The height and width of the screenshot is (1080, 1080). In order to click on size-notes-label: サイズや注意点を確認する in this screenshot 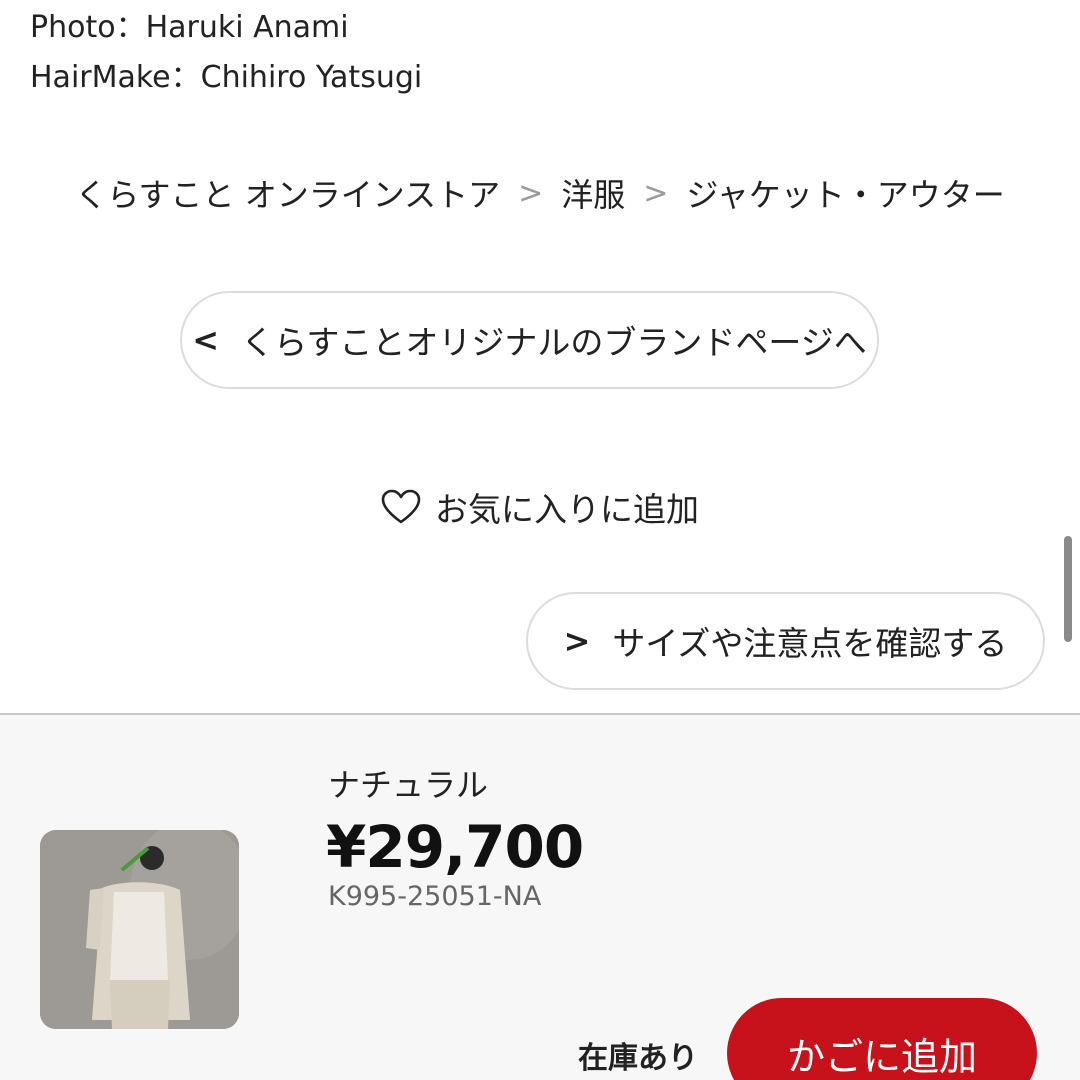, I will do `click(810, 643)`.